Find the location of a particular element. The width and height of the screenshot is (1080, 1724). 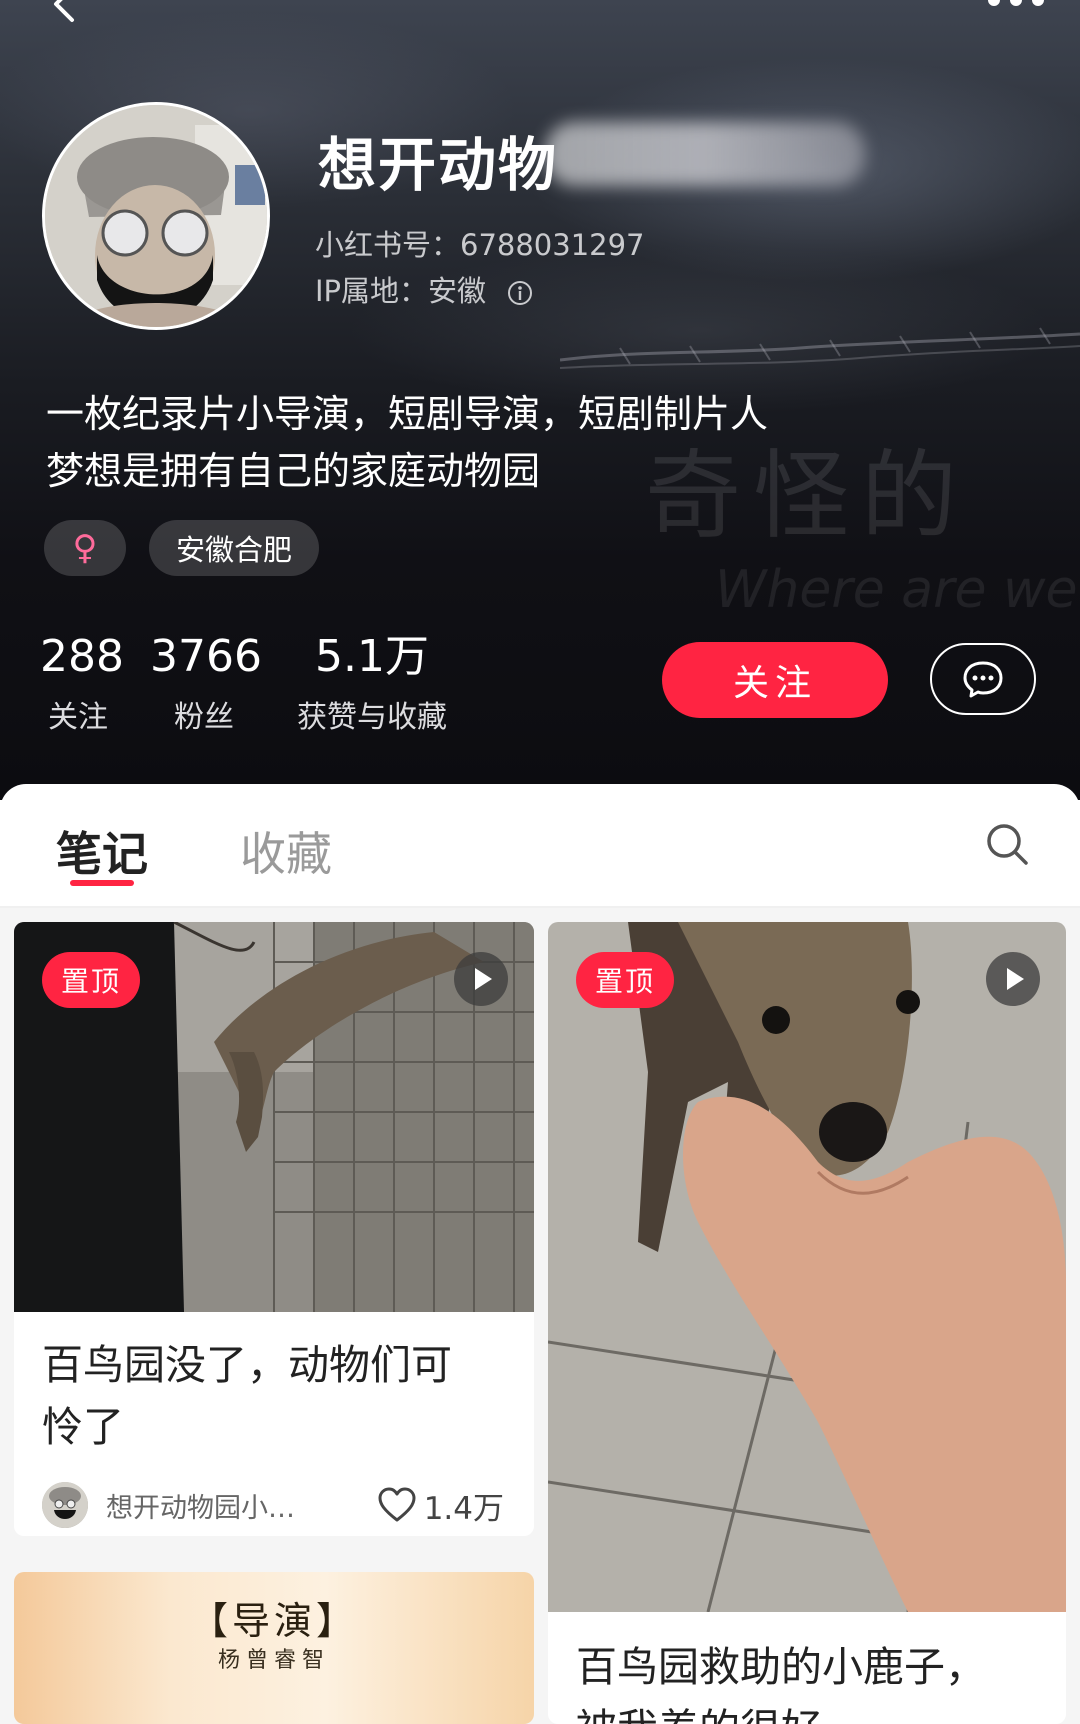

stat-value: 3766 is located at coordinates (206, 656).